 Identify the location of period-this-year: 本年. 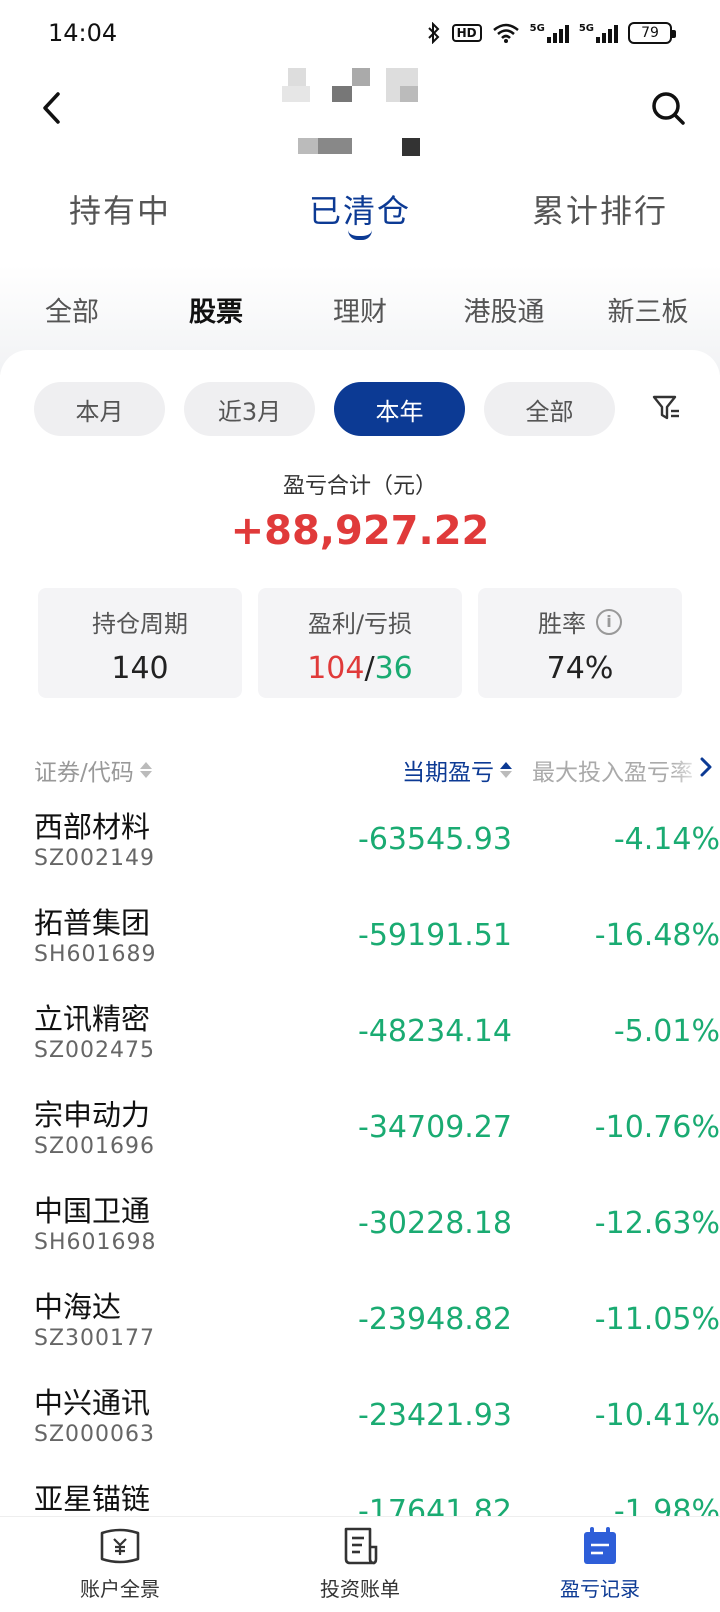
(399, 409).